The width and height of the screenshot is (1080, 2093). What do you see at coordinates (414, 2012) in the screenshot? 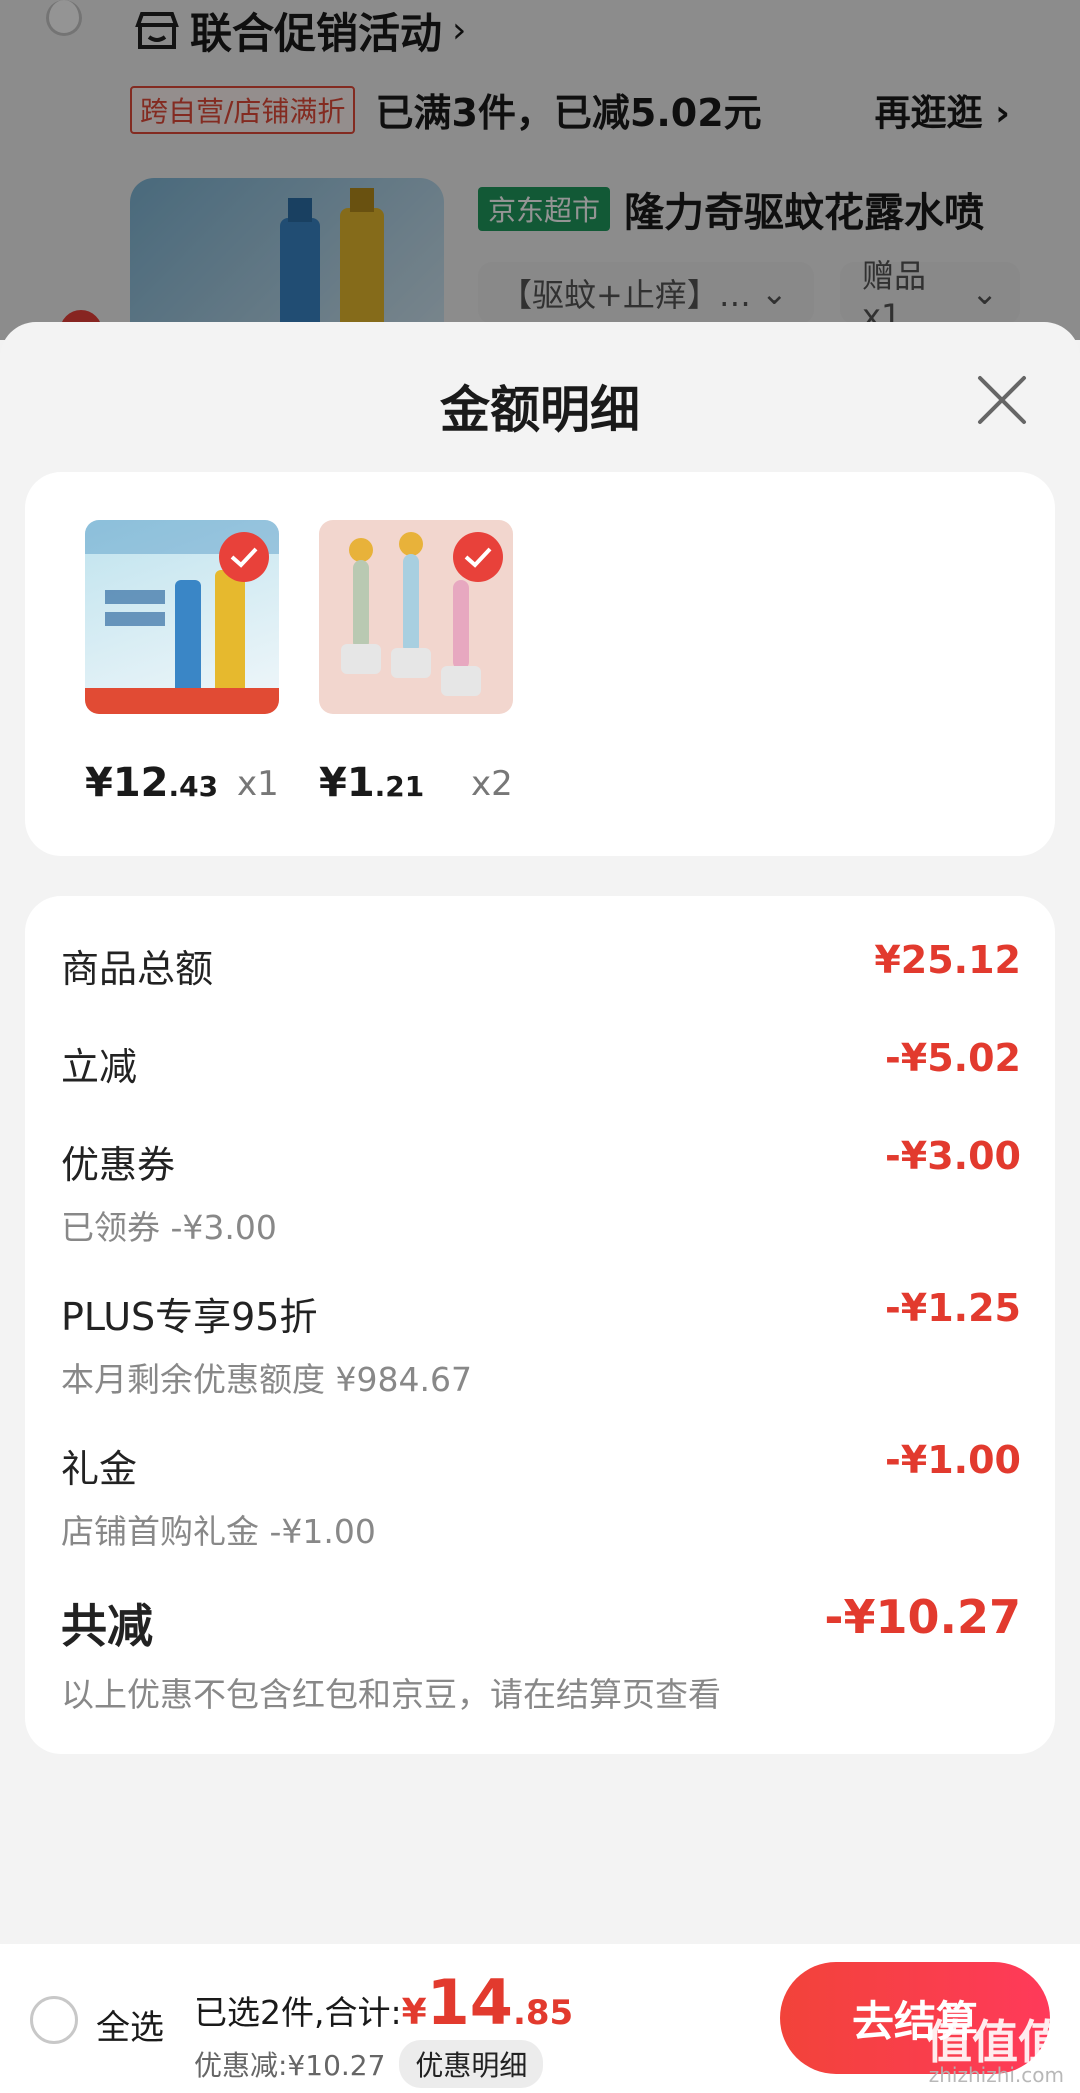
I see `total-yen: ¥` at bounding box center [414, 2012].